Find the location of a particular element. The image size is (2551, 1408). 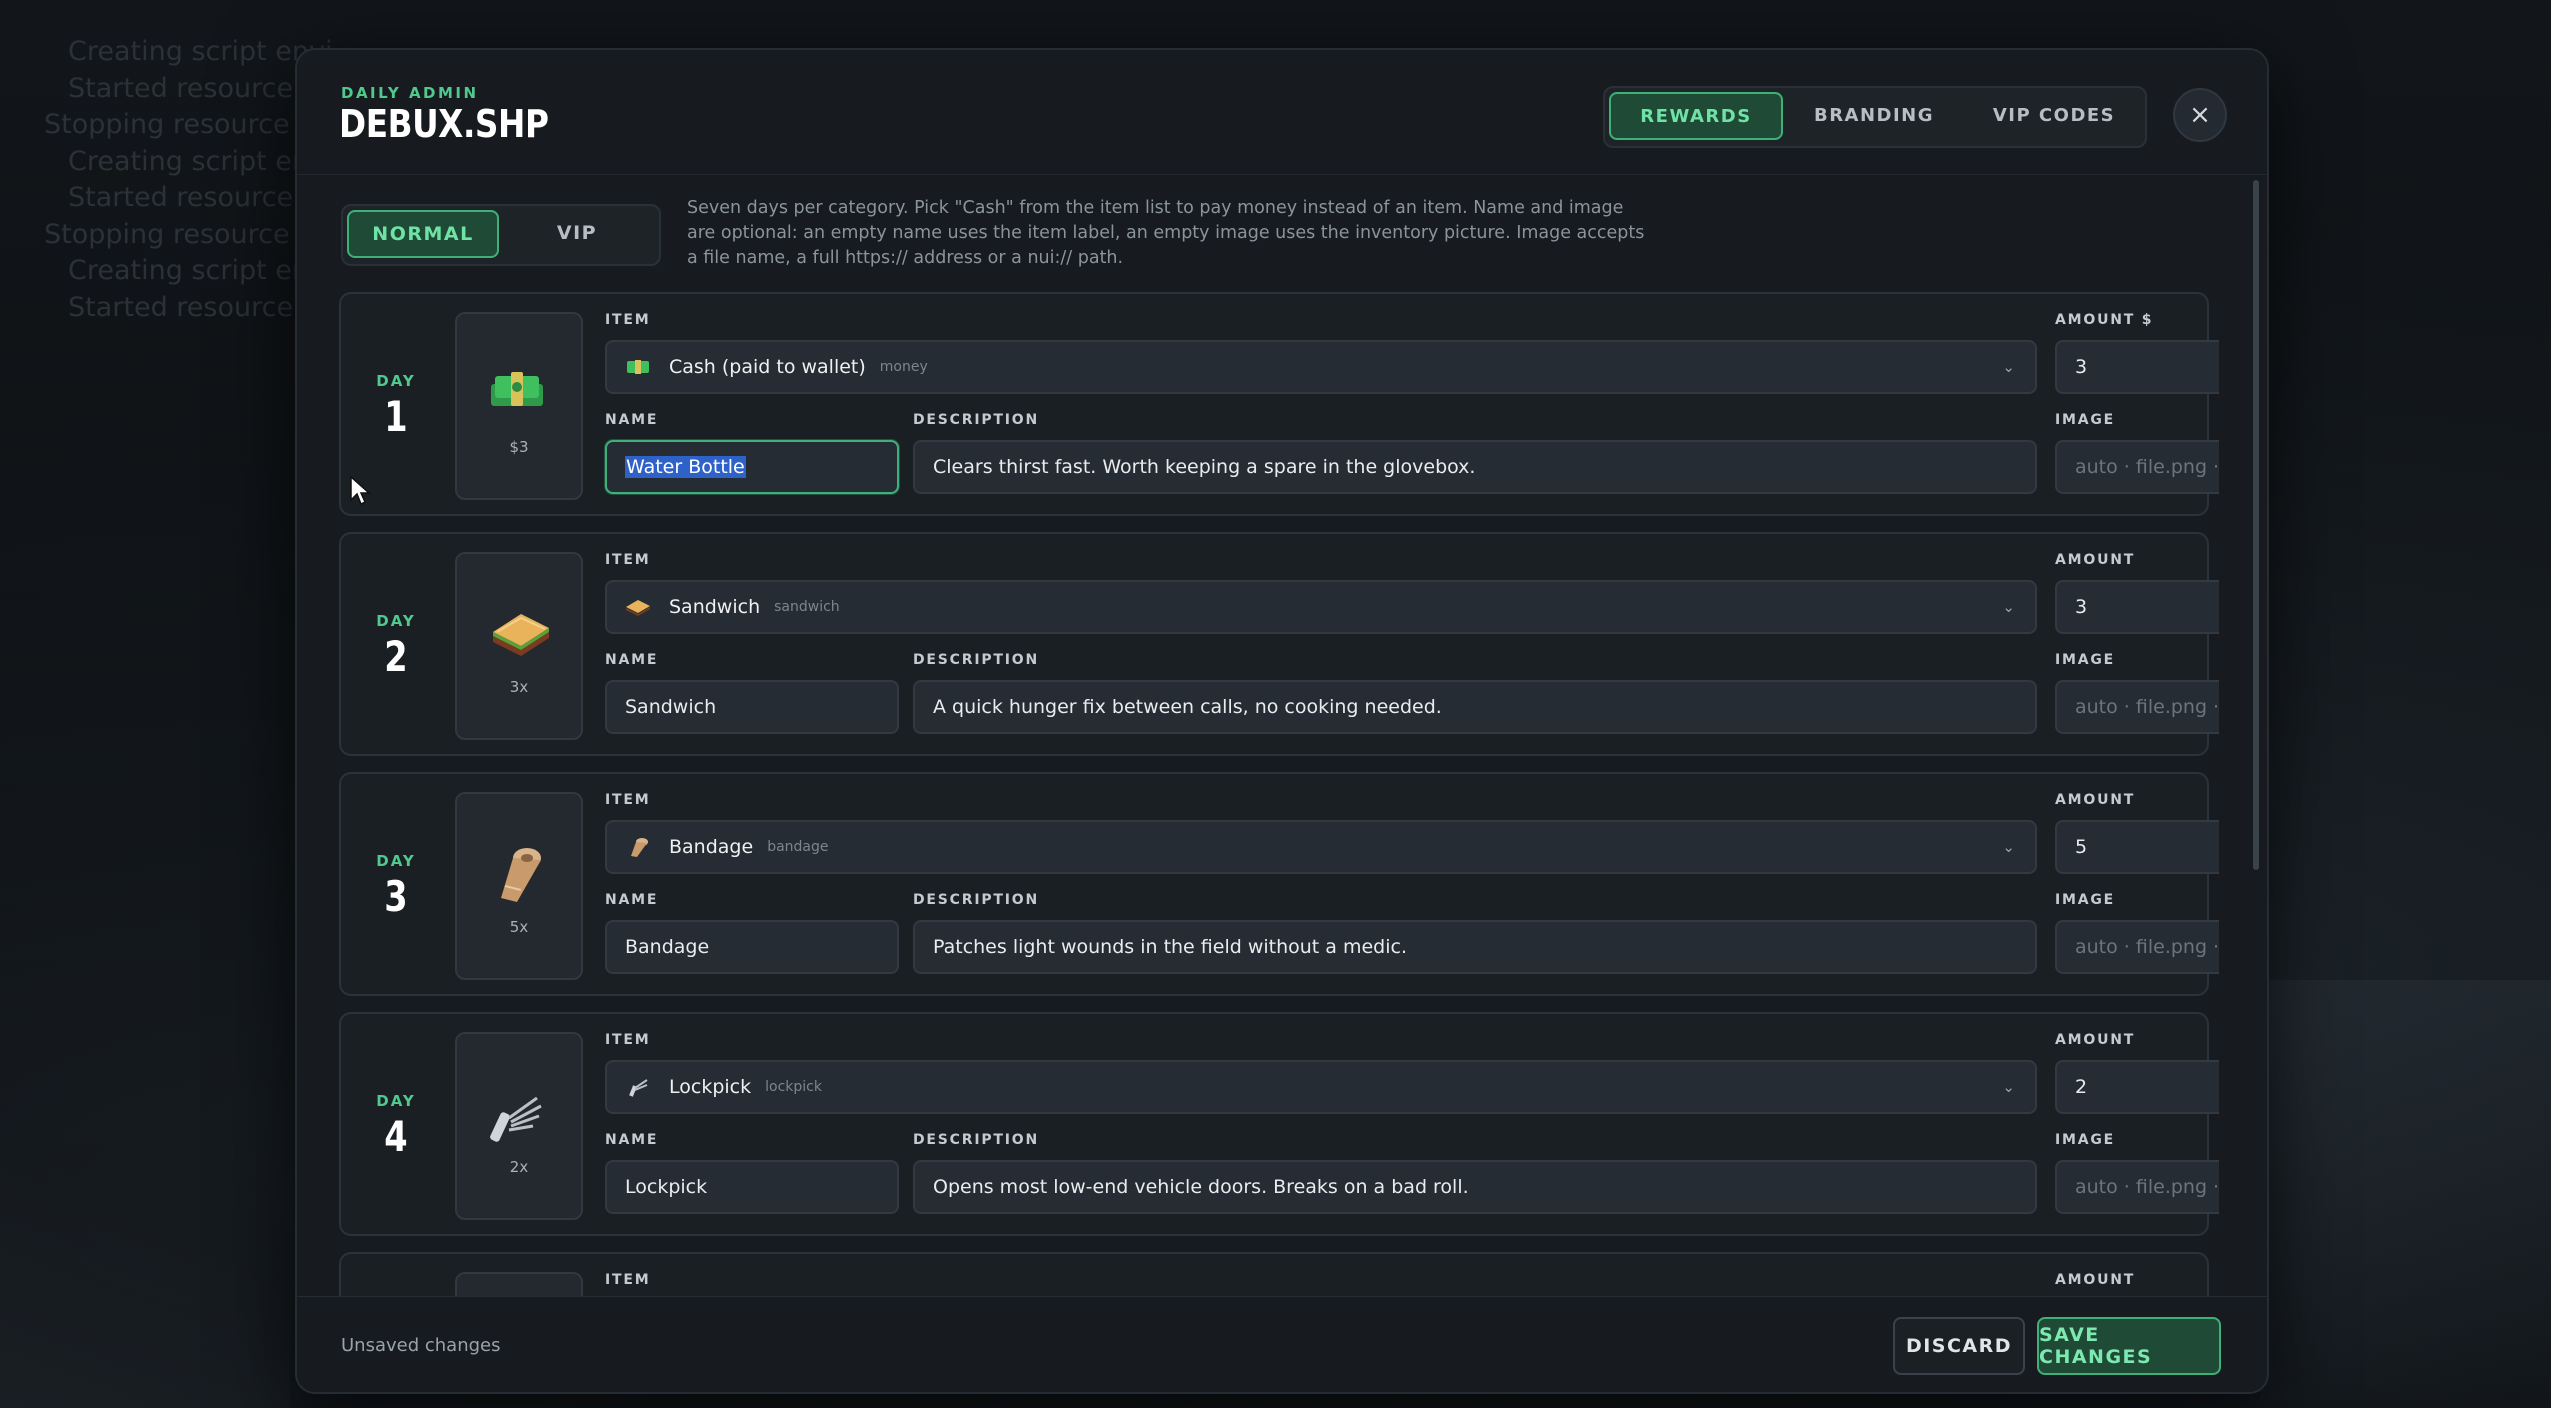

category-normal-button: NORMAL is located at coordinates (423, 234).